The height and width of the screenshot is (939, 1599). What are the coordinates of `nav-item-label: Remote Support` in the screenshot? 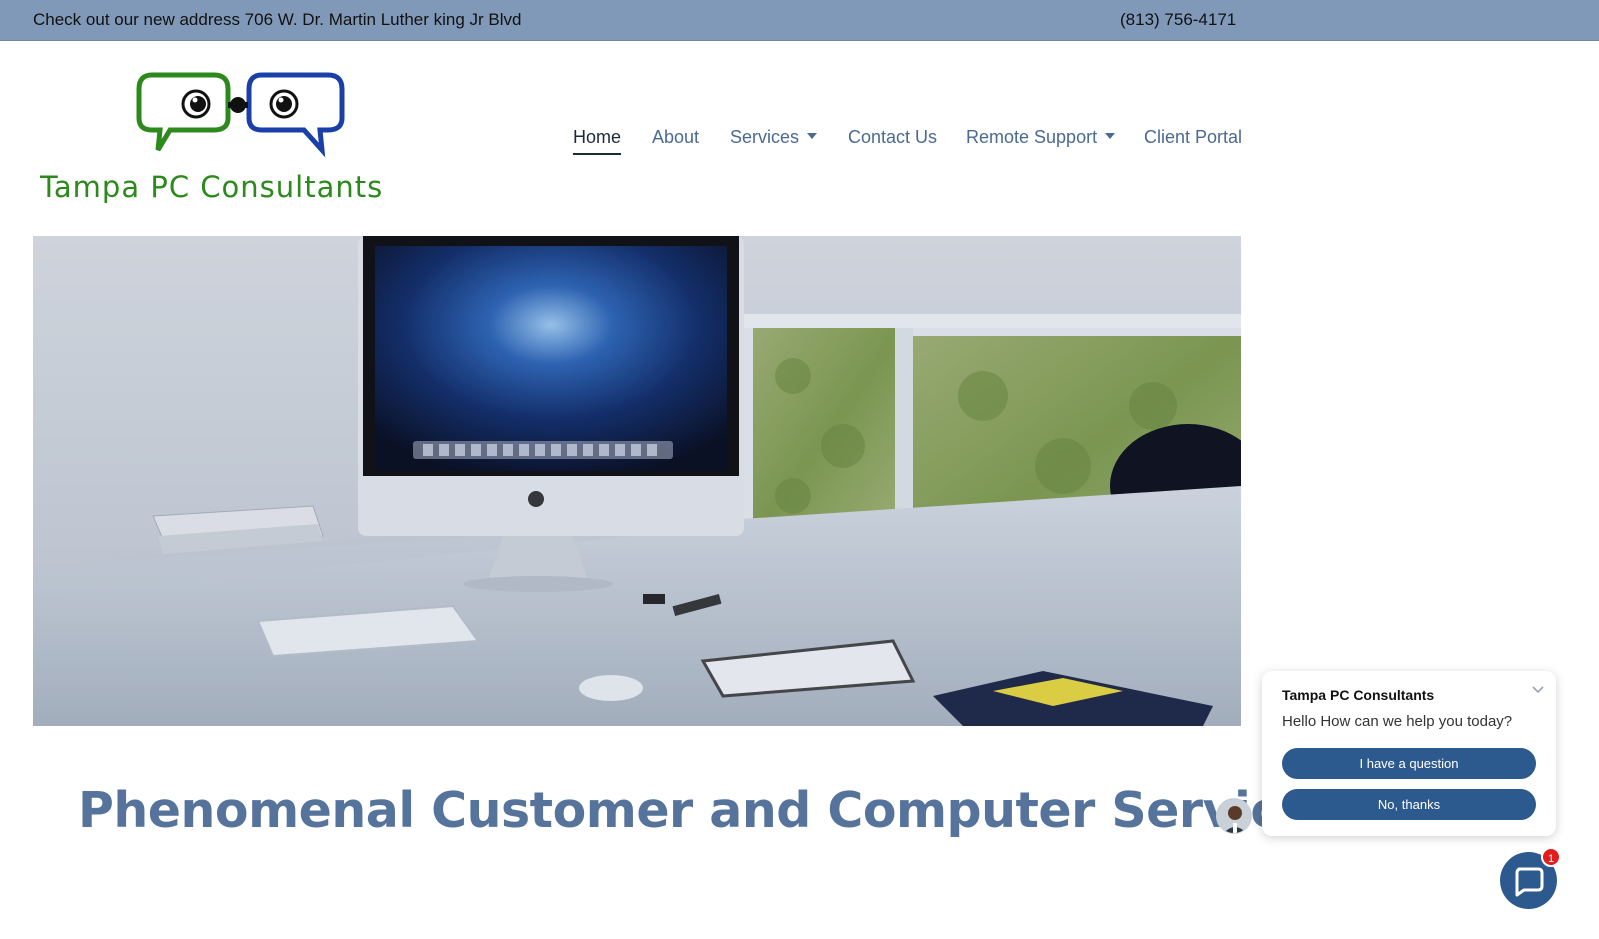 It's located at (1032, 137).